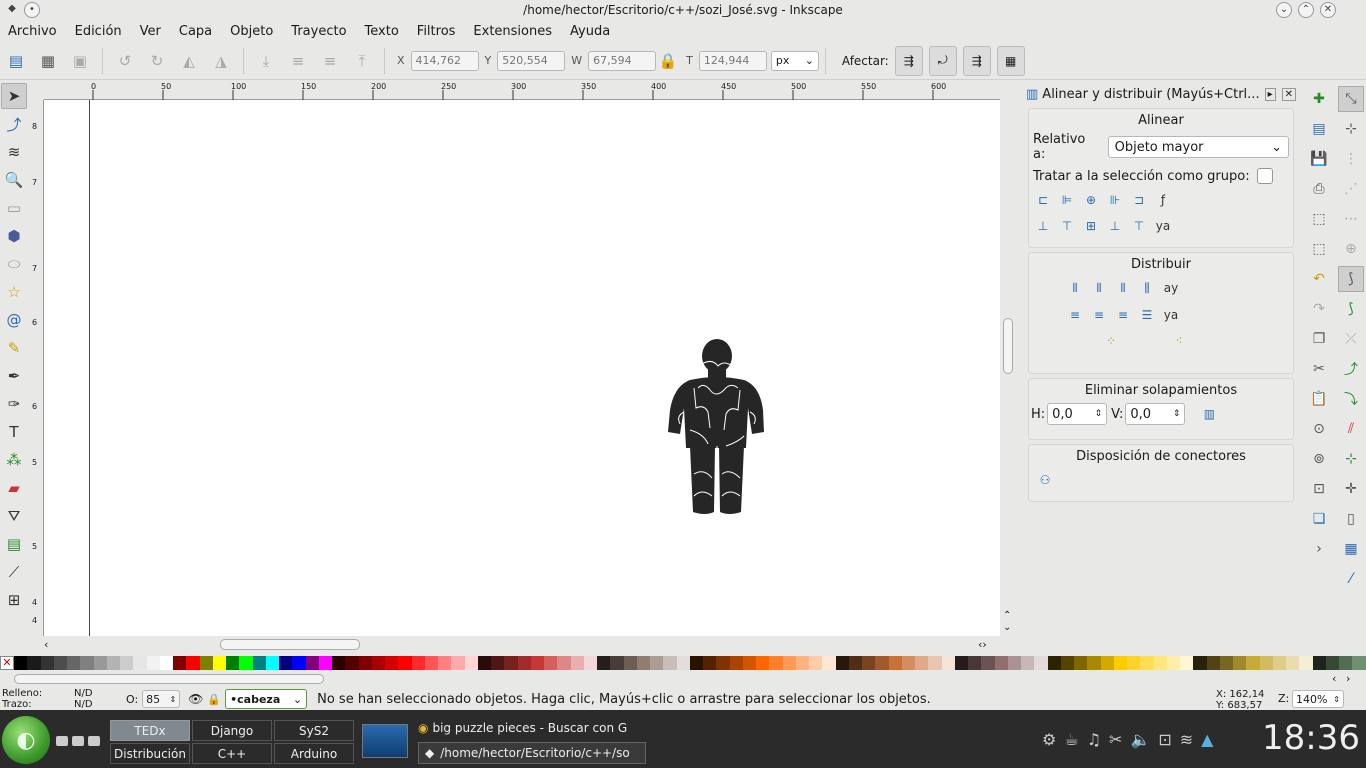 This screenshot has width=1366, height=768. I want to click on lower-to-bottom-icon: ⤓, so click(266, 61).